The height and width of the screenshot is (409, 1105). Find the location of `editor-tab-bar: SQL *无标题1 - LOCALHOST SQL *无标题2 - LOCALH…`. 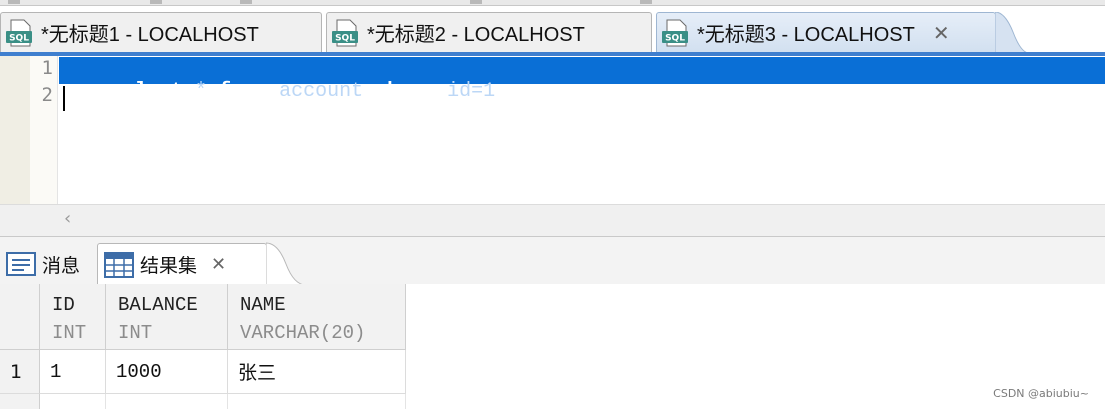

editor-tab-bar: SQL *无标题1 - LOCALHOST SQL *无标题2 - LOCALH… is located at coordinates (552, 29).